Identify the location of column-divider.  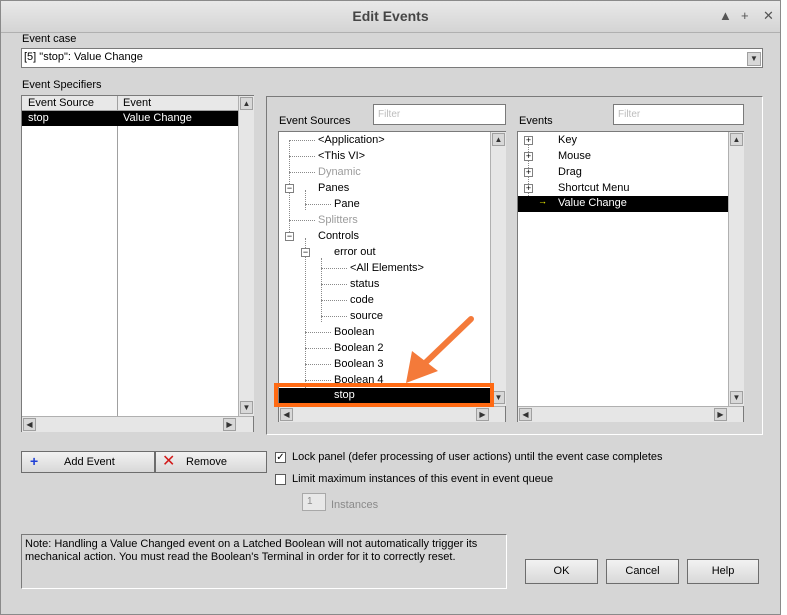
(117, 256).